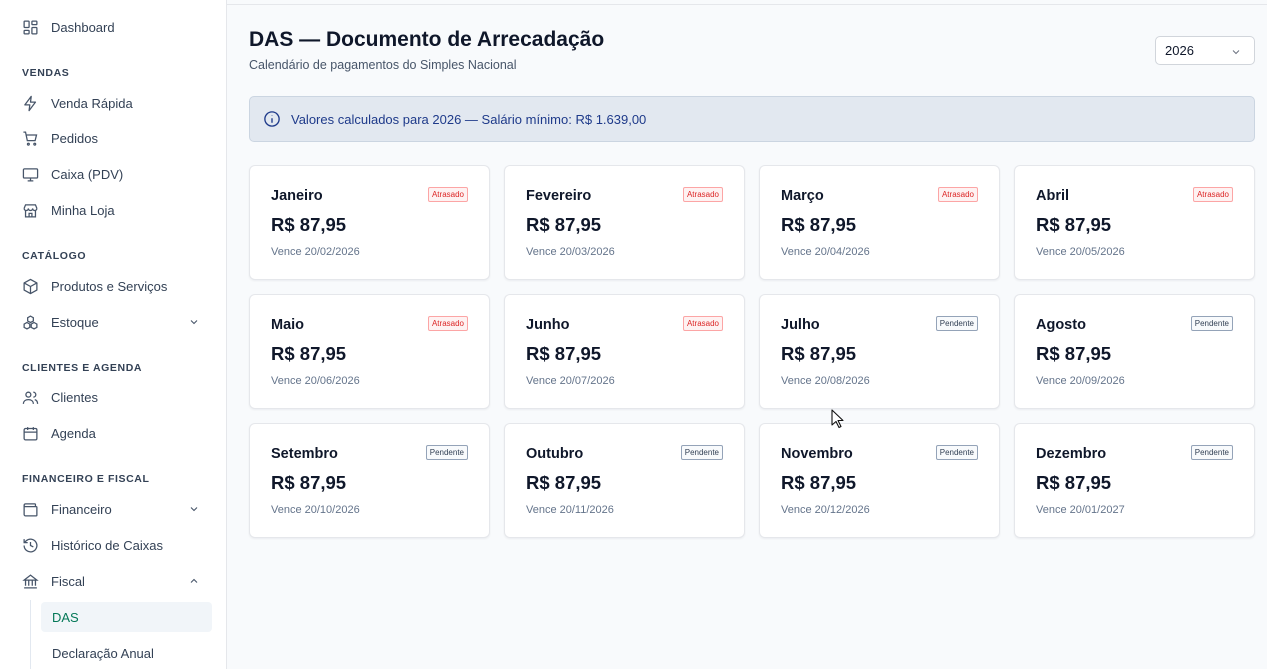  Describe the element at coordinates (315, 381) in the screenshot. I see `due-date: Vence 20/06/2026` at that location.